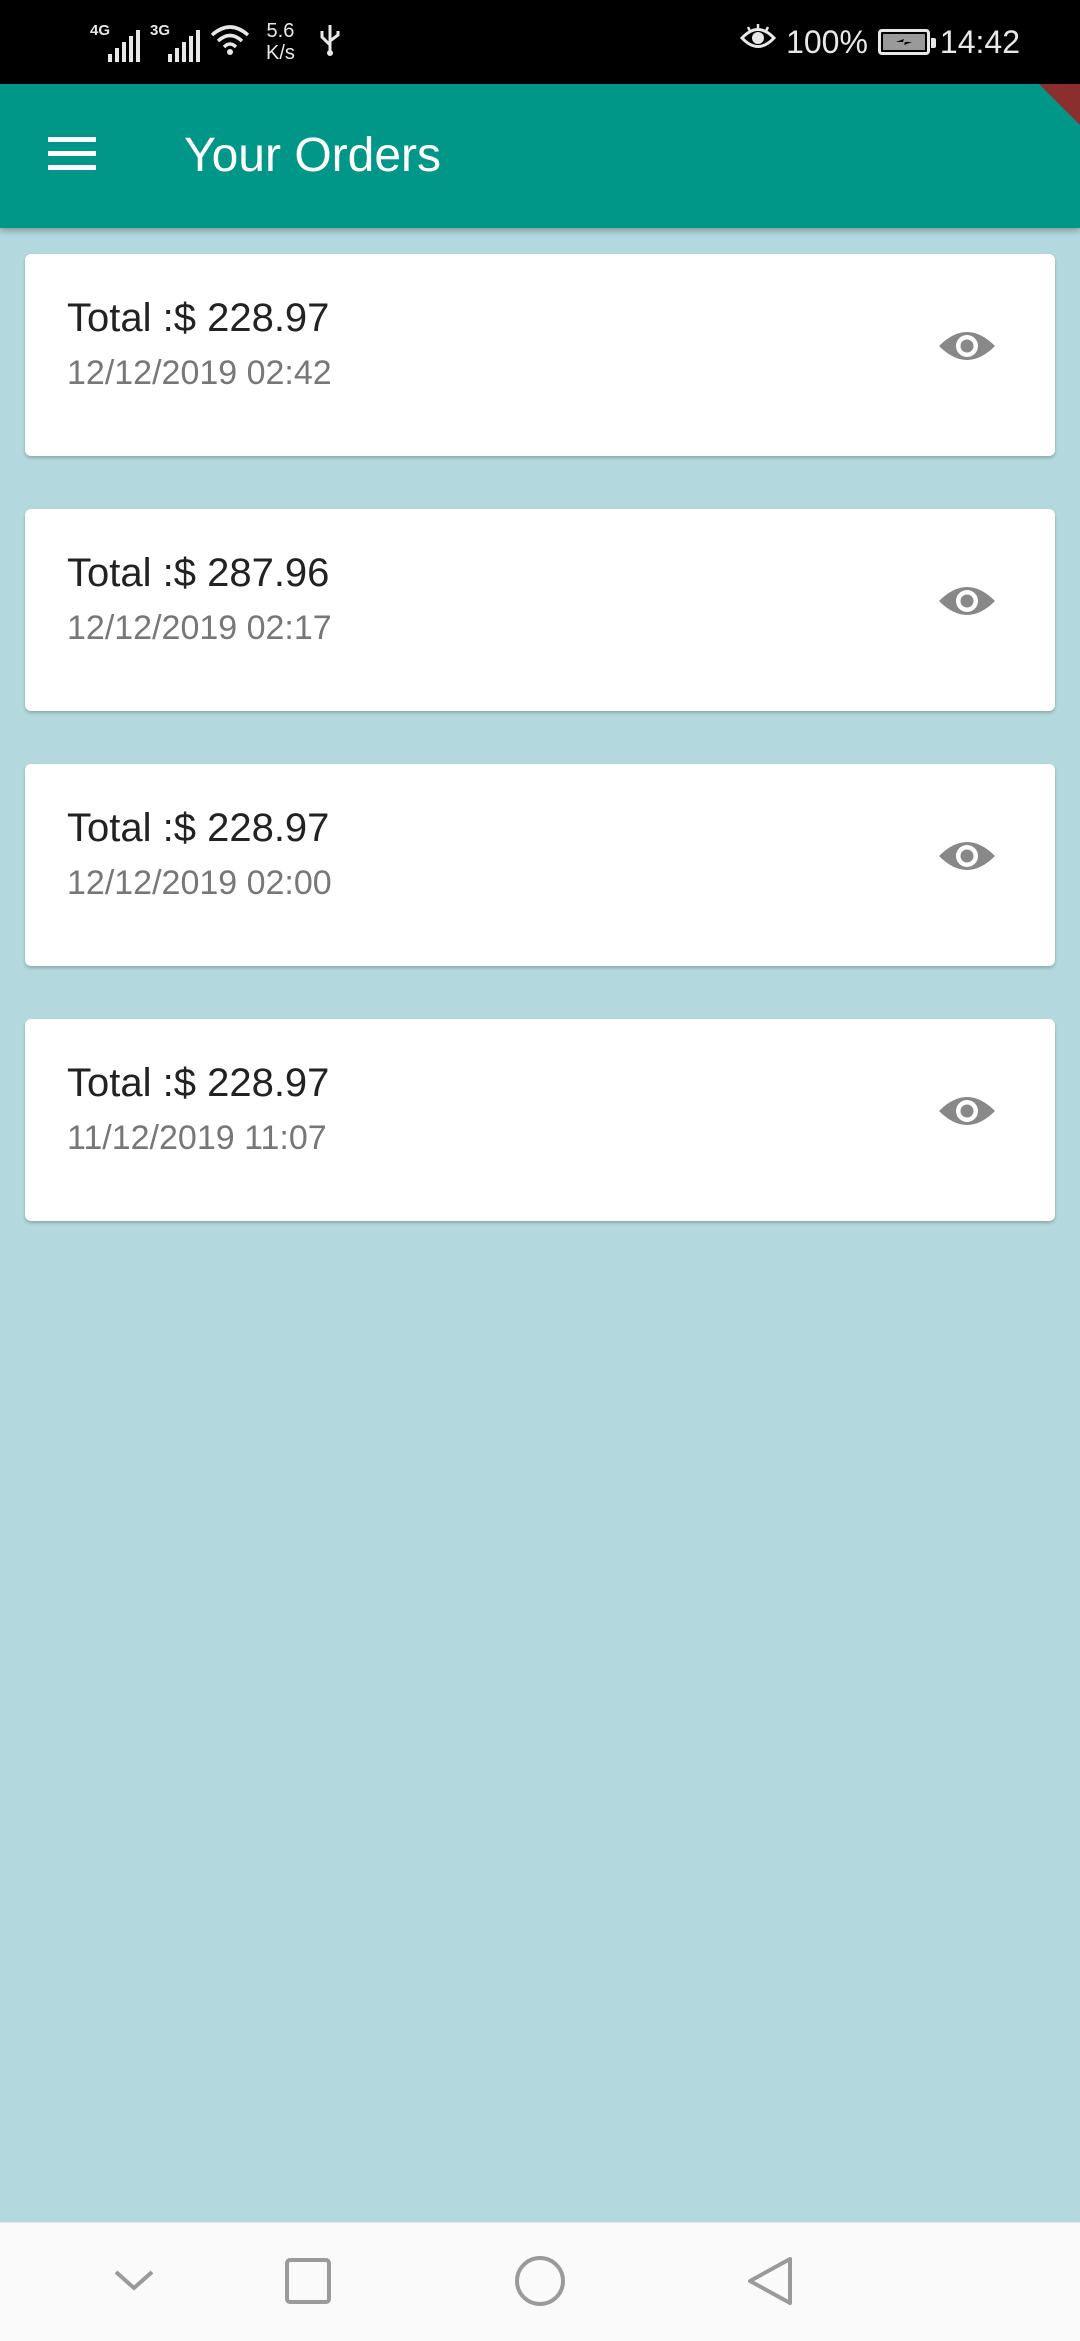 The width and height of the screenshot is (1080, 2341). Describe the element at coordinates (1044, 118) in the screenshot. I see `debug-banner` at that location.